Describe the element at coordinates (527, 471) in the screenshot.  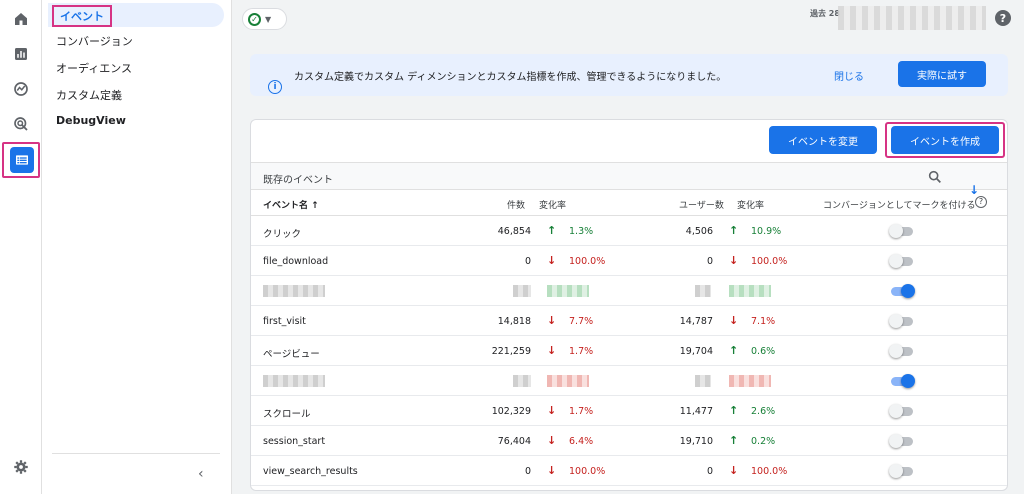
I see `event-count: 0` at that location.